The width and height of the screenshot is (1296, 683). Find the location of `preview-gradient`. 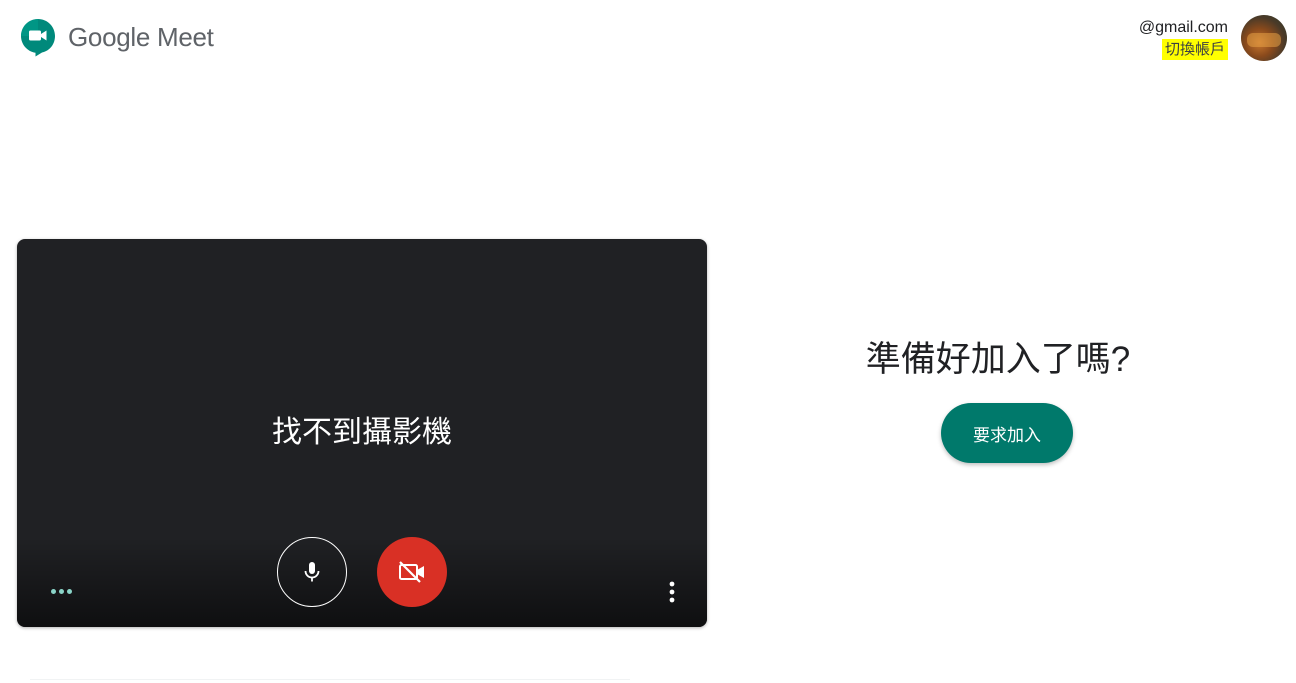

preview-gradient is located at coordinates (362, 582).